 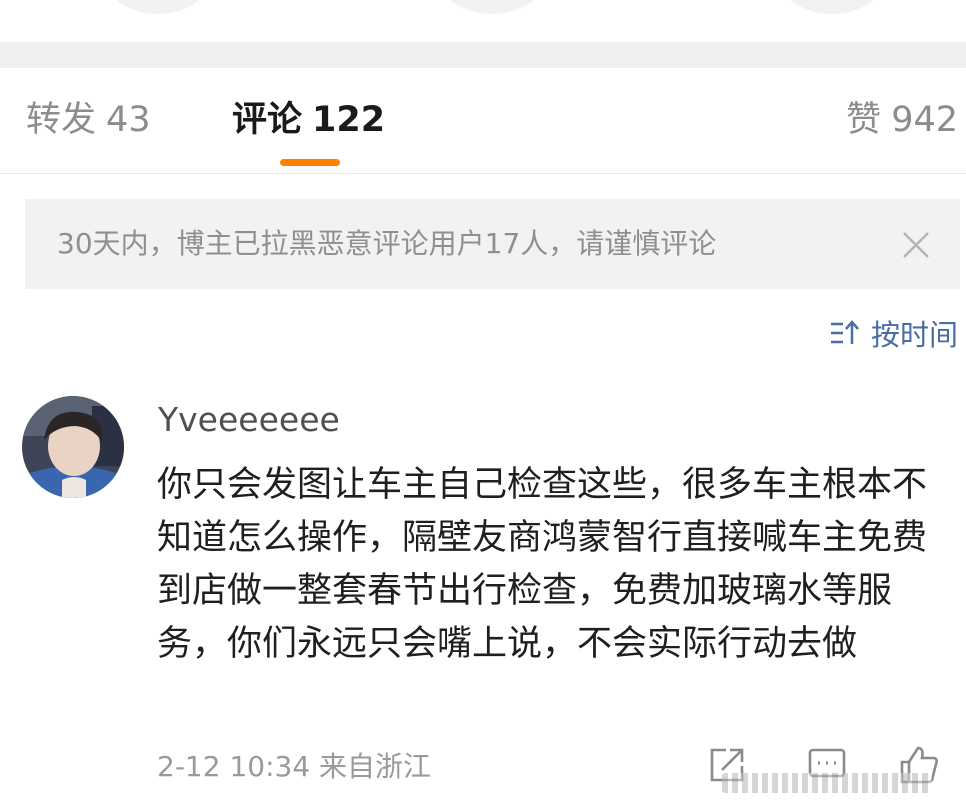 I want to click on notice-text: 30天内，博主已拉黑恶意评论用户17人，请谨慎评论, so click(x=387, y=243).